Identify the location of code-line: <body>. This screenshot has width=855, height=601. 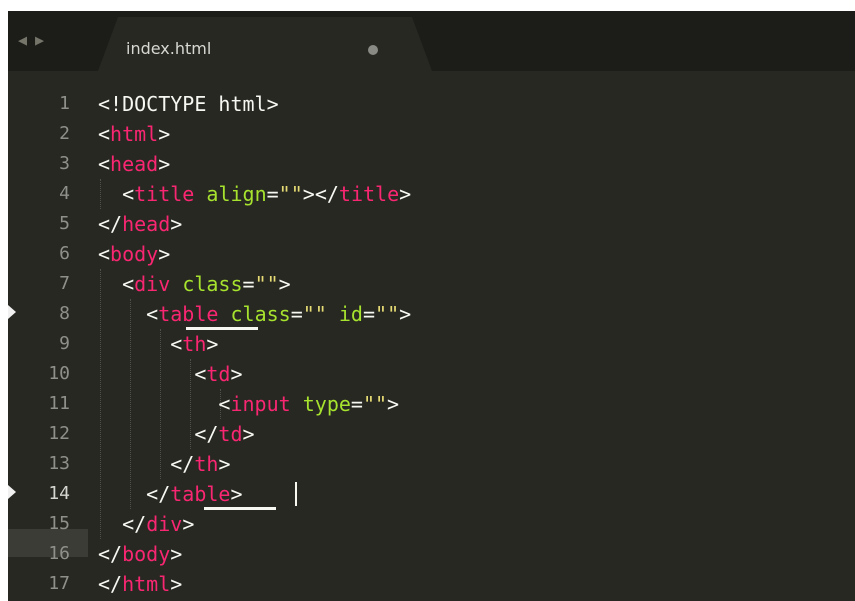
(134, 254).